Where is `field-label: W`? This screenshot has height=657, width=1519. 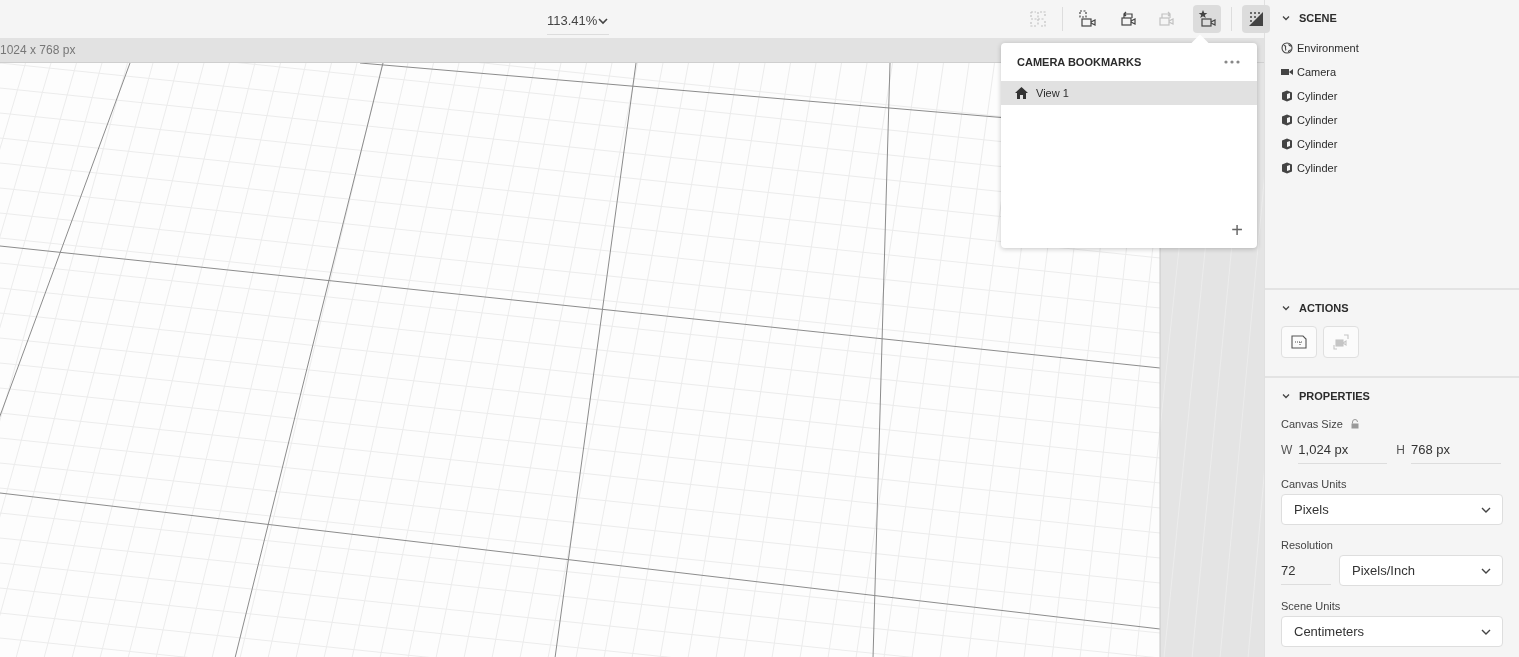 field-label: W is located at coordinates (1287, 450).